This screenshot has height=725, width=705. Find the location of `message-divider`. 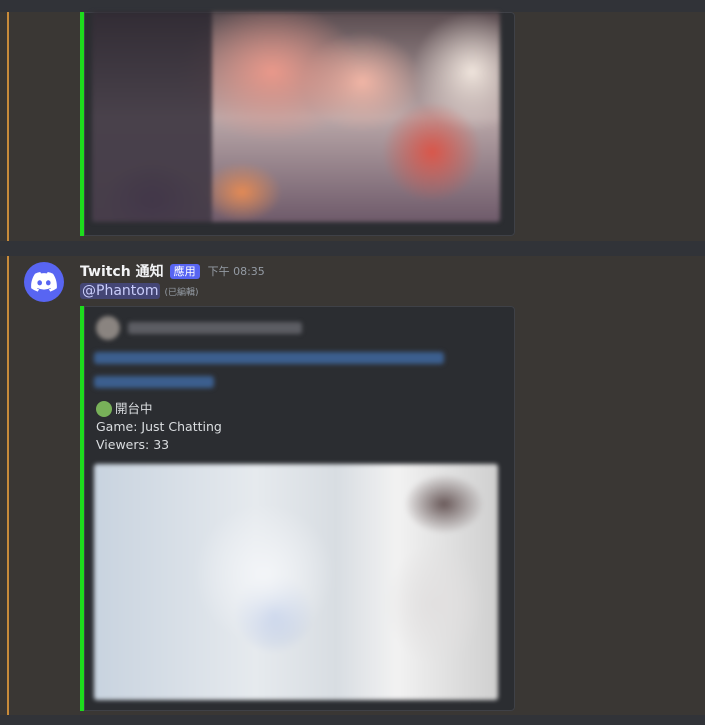

message-divider is located at coordinates (352, 248).